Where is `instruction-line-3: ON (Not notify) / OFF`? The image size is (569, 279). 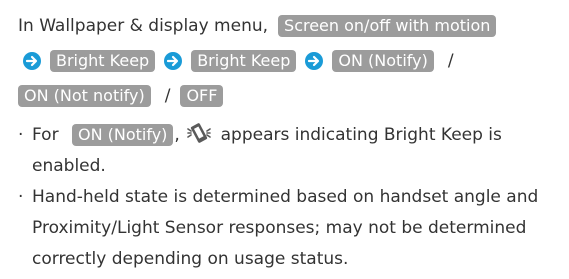
instruction-line-3: ON (Not notify) / OFF is located at coordinates (293, 95).